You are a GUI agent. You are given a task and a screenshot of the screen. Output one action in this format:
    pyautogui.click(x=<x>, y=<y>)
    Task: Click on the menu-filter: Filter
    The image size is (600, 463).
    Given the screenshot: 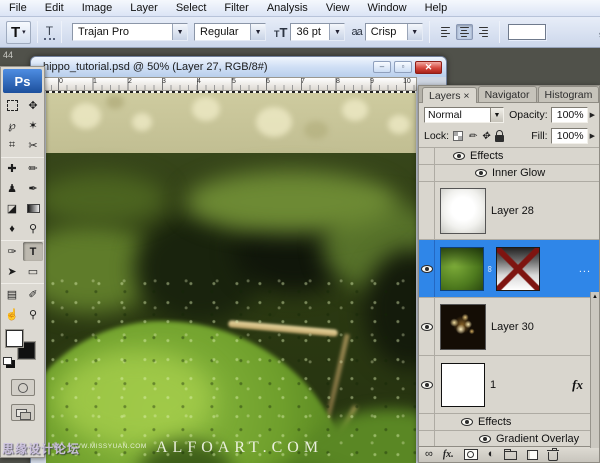 What is the action you would take?
    pyautogui.click(x=236, y=8)
    